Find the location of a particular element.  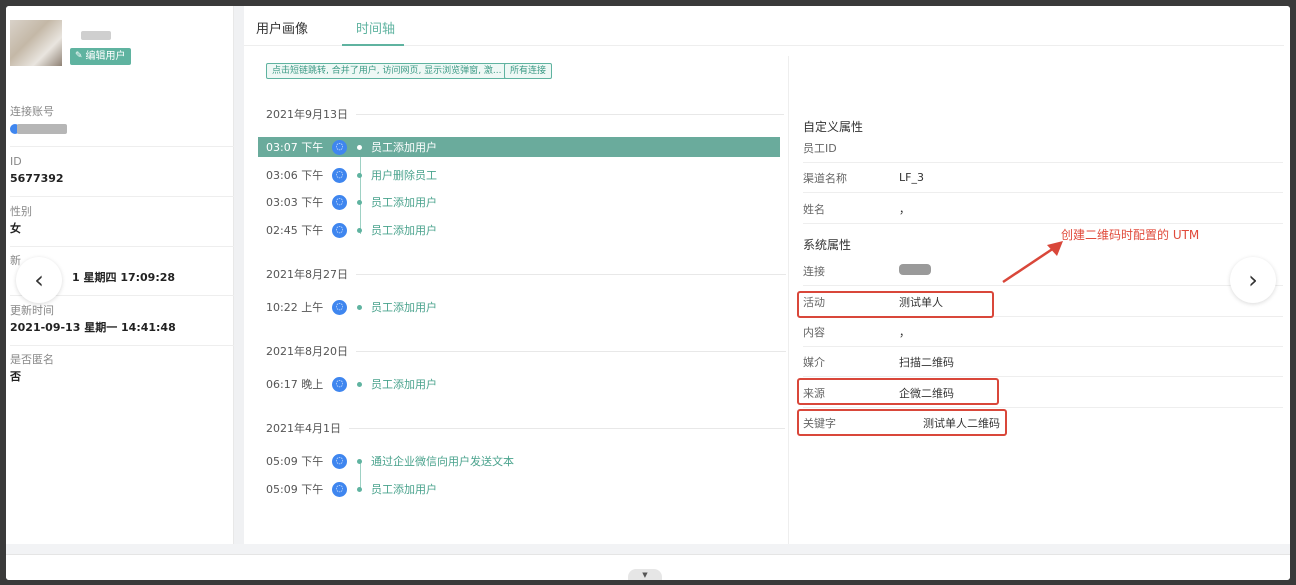

prop-row-channel-name: 渠道名称 LF_3 is located at coordinates (1043, 178).